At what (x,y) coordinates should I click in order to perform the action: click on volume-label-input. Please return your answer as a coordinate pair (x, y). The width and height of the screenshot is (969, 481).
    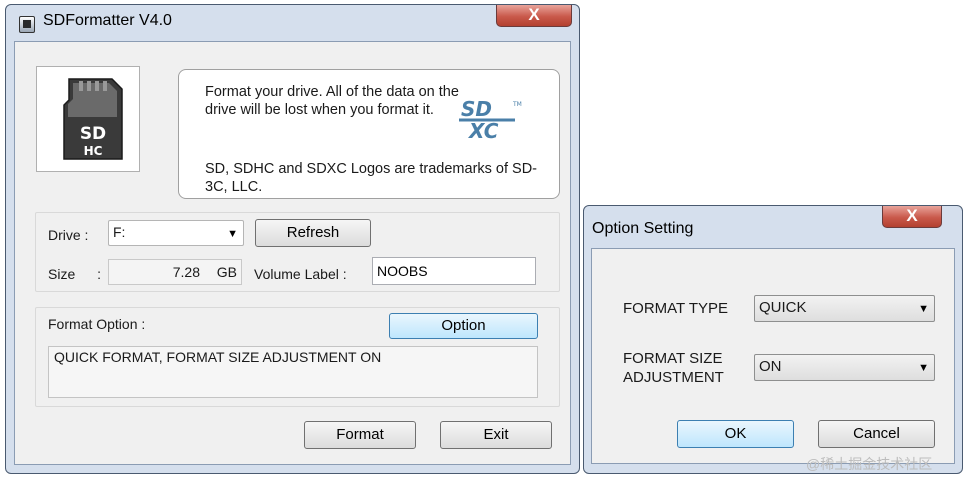
    Looking at the image, I should click on (454, 271).